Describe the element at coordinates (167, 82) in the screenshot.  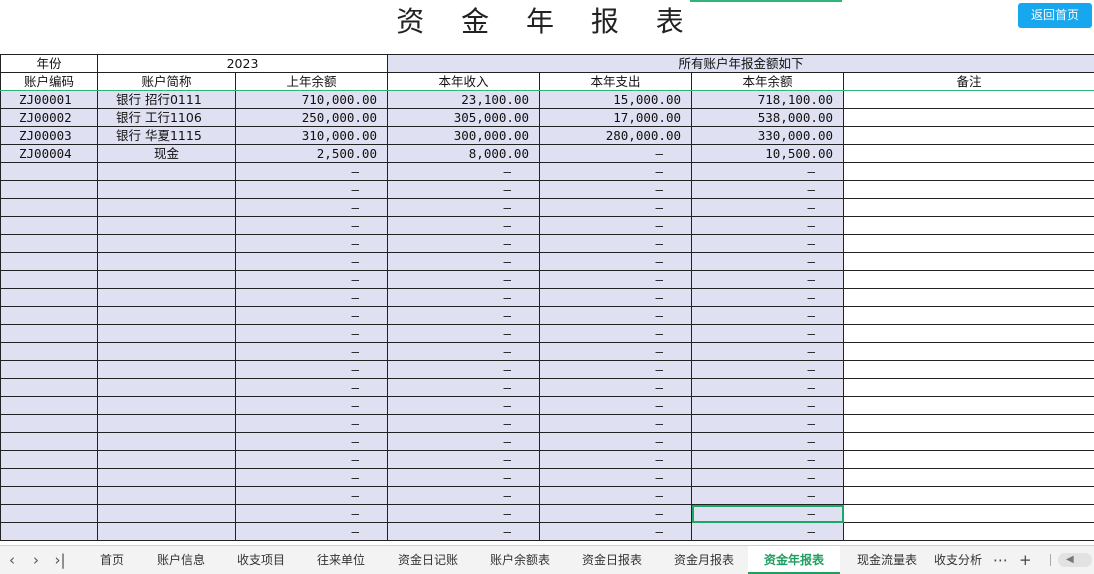
I see `column-header-name: 账户简称` at that location.